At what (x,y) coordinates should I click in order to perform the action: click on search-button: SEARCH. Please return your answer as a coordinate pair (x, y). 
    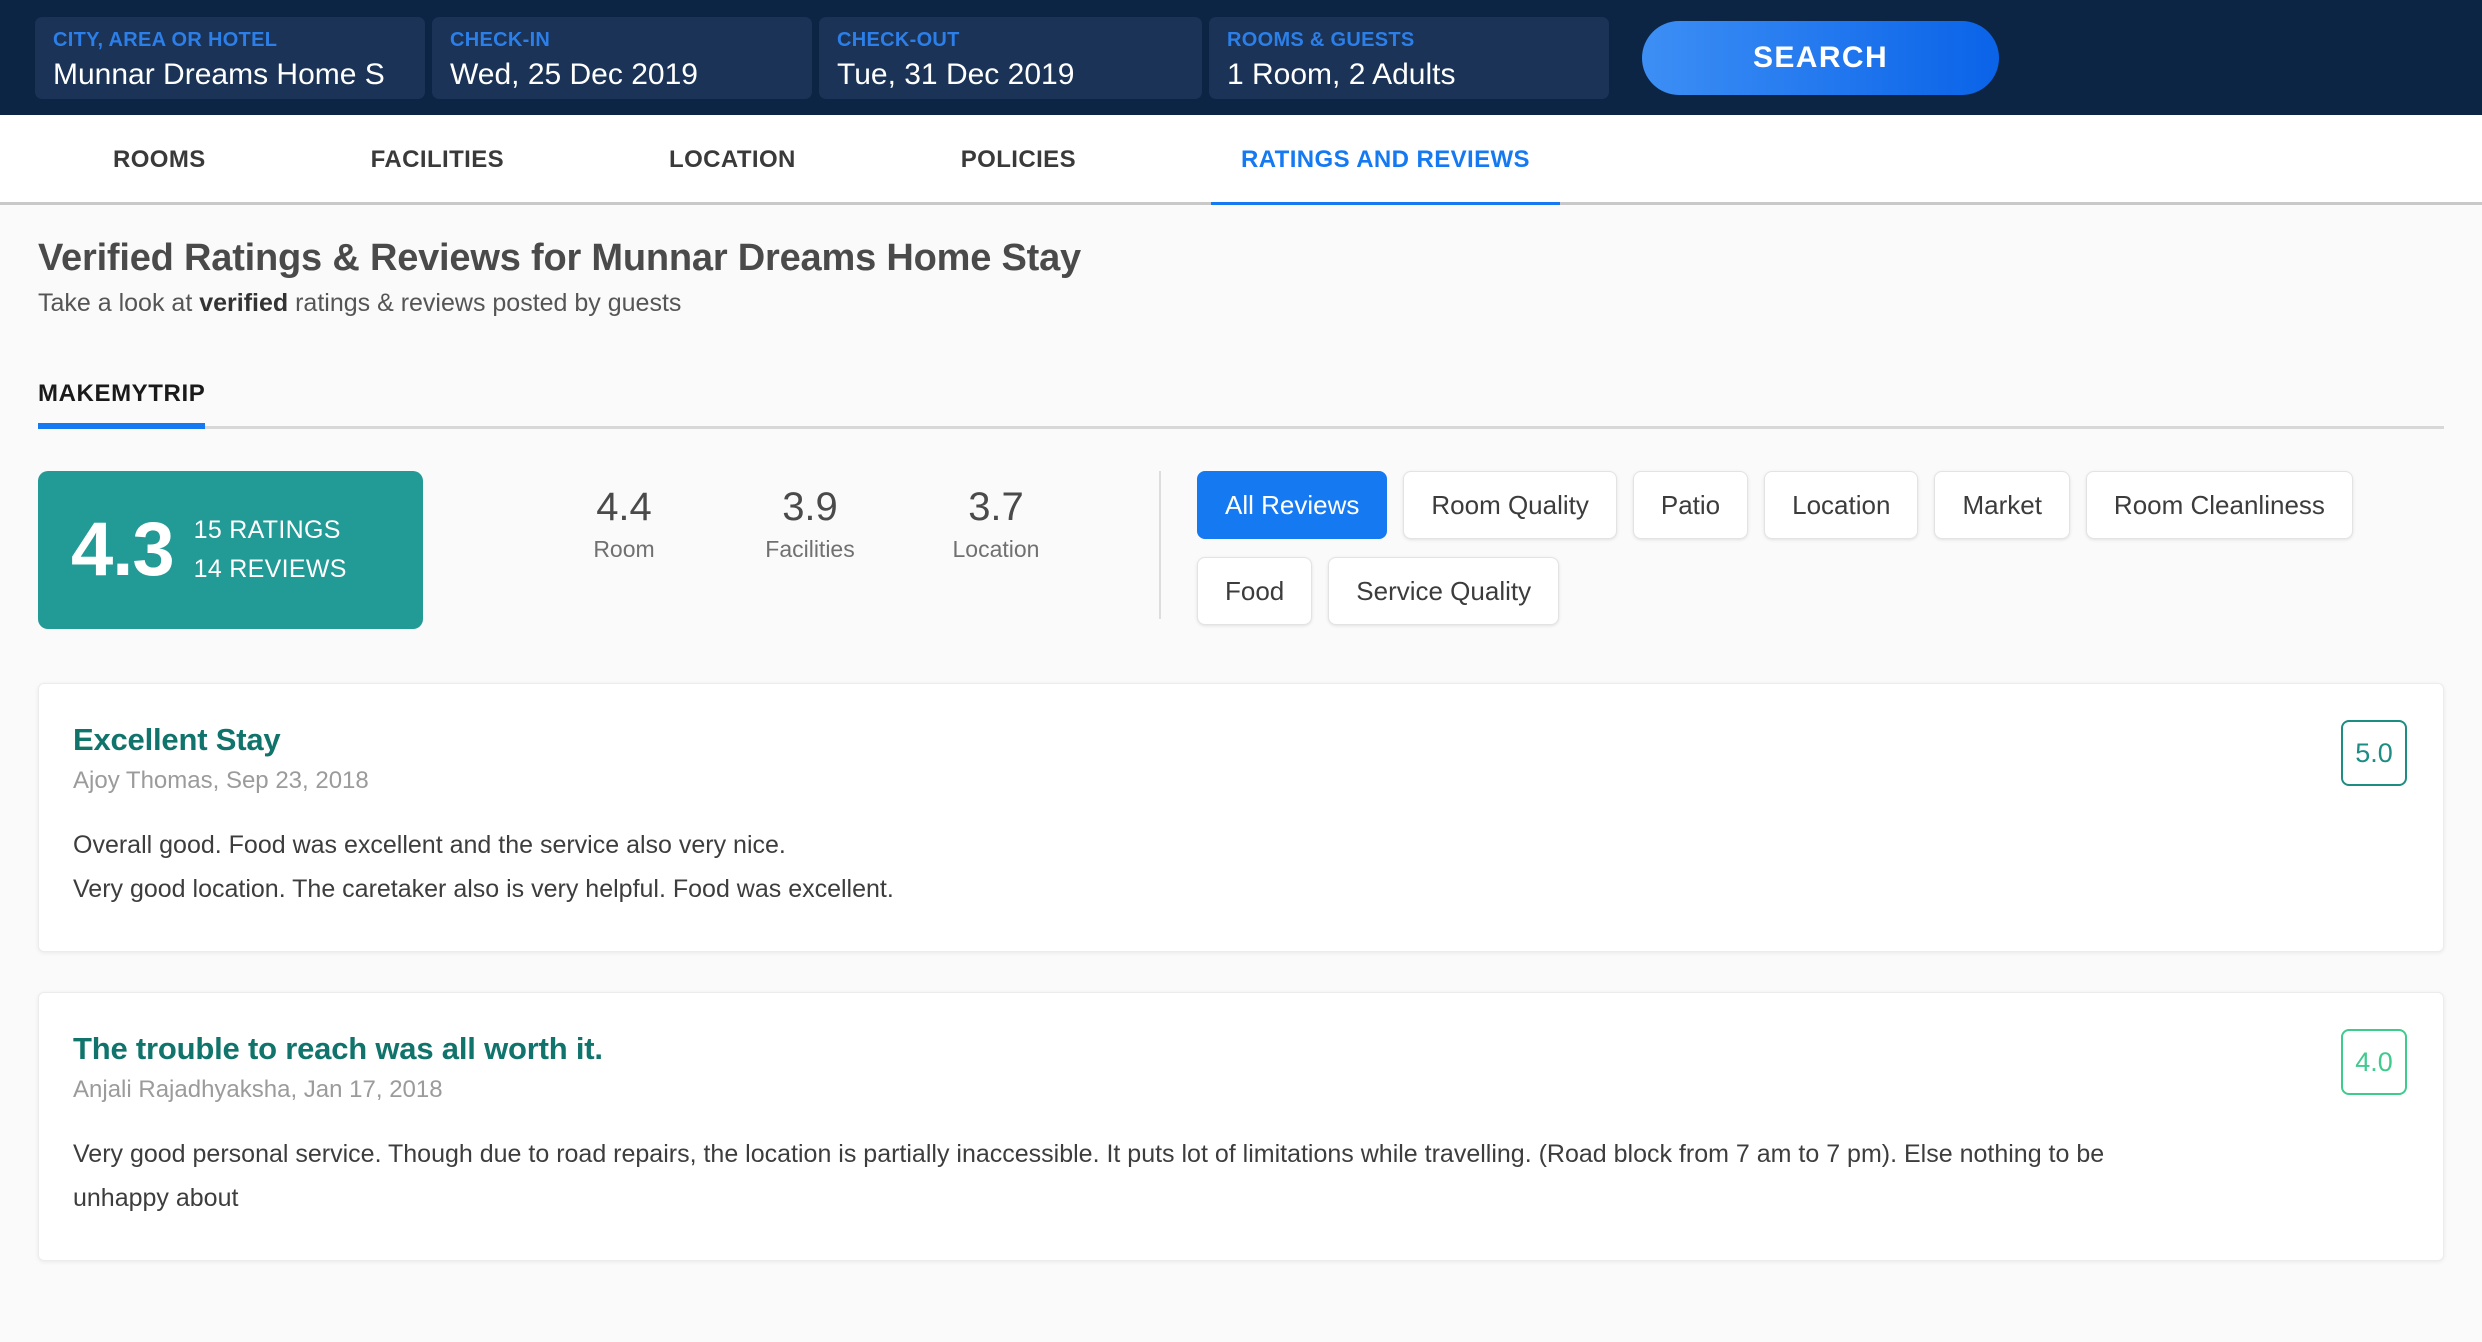
    Looking at the image, I should click on (1820, 57).